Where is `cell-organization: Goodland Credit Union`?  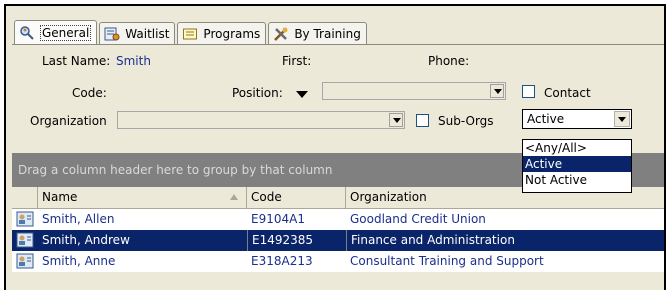 cell-organization: Goodland Credit Union is located at coordinates (418, 219).